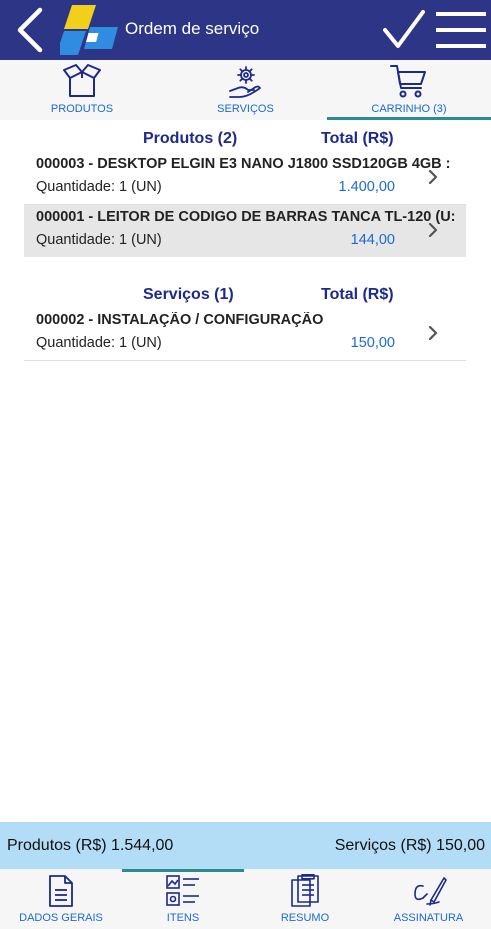 This screenshot has height=929, width=491. I want to click on nav-assinatura-label: ASSINATURA, so click(428, 918).